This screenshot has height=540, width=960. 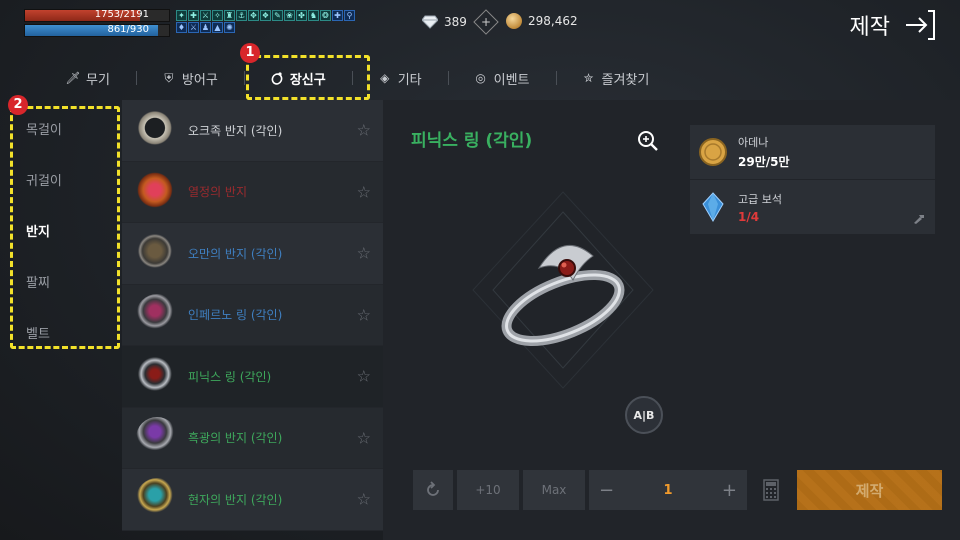 I want to click on craft-button: 제작, so click(x=869, y=490).